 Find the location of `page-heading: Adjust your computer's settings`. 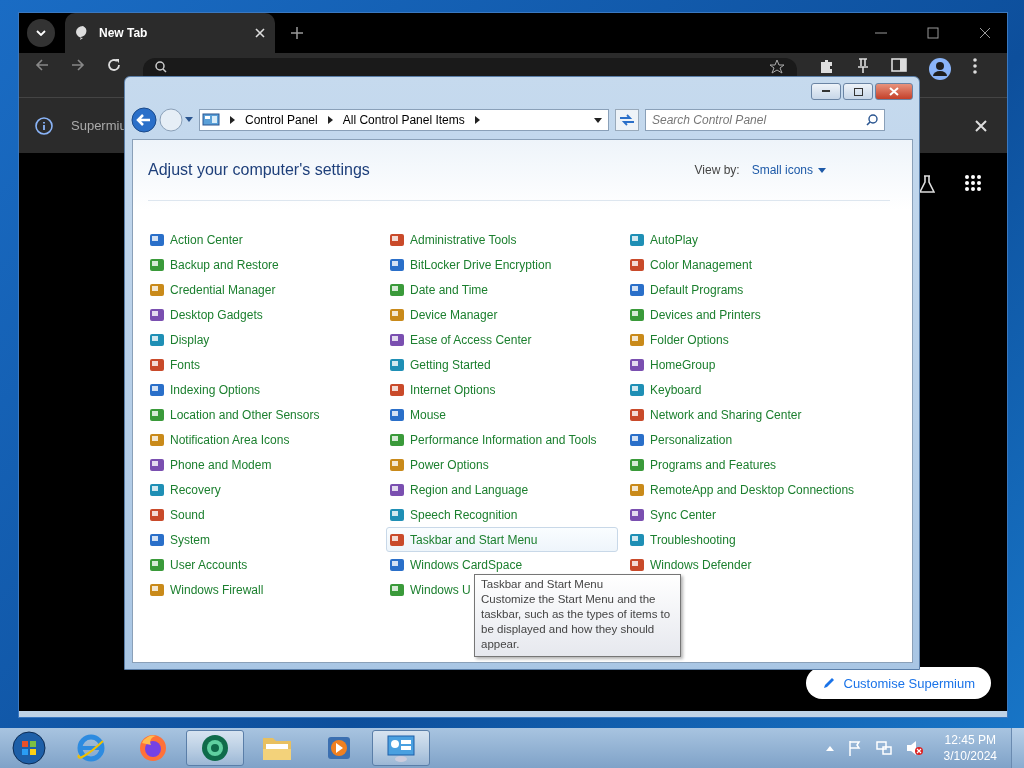

page-heading: Adjust your computer's settings is located at coordinates (259, 170).